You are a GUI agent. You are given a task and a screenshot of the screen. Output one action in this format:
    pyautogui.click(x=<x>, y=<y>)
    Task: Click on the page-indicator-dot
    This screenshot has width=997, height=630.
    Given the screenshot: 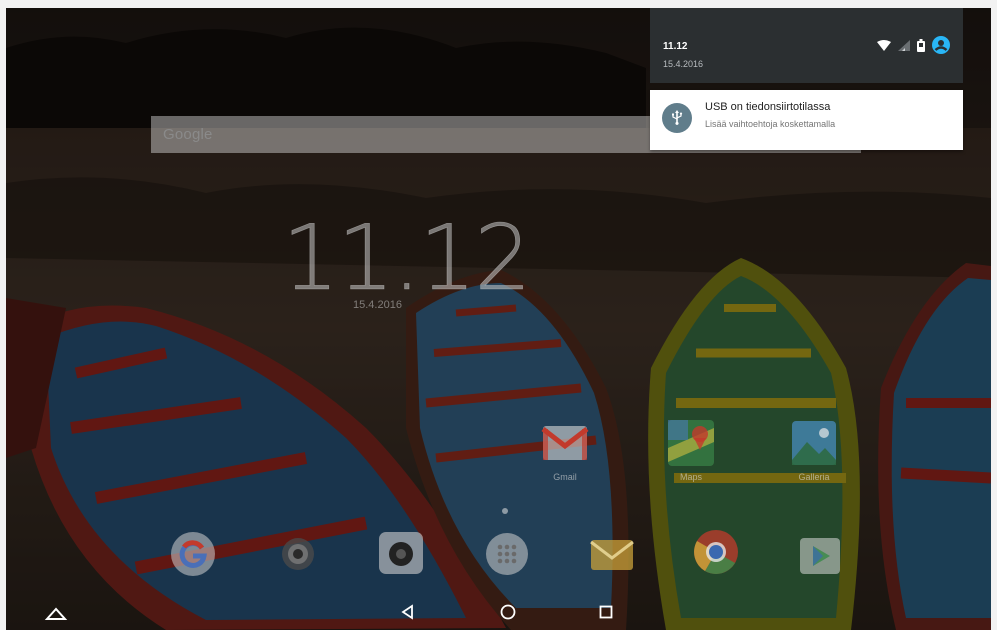 What is the action you would take?
    pyautogui.click(x=505, y=511)
    